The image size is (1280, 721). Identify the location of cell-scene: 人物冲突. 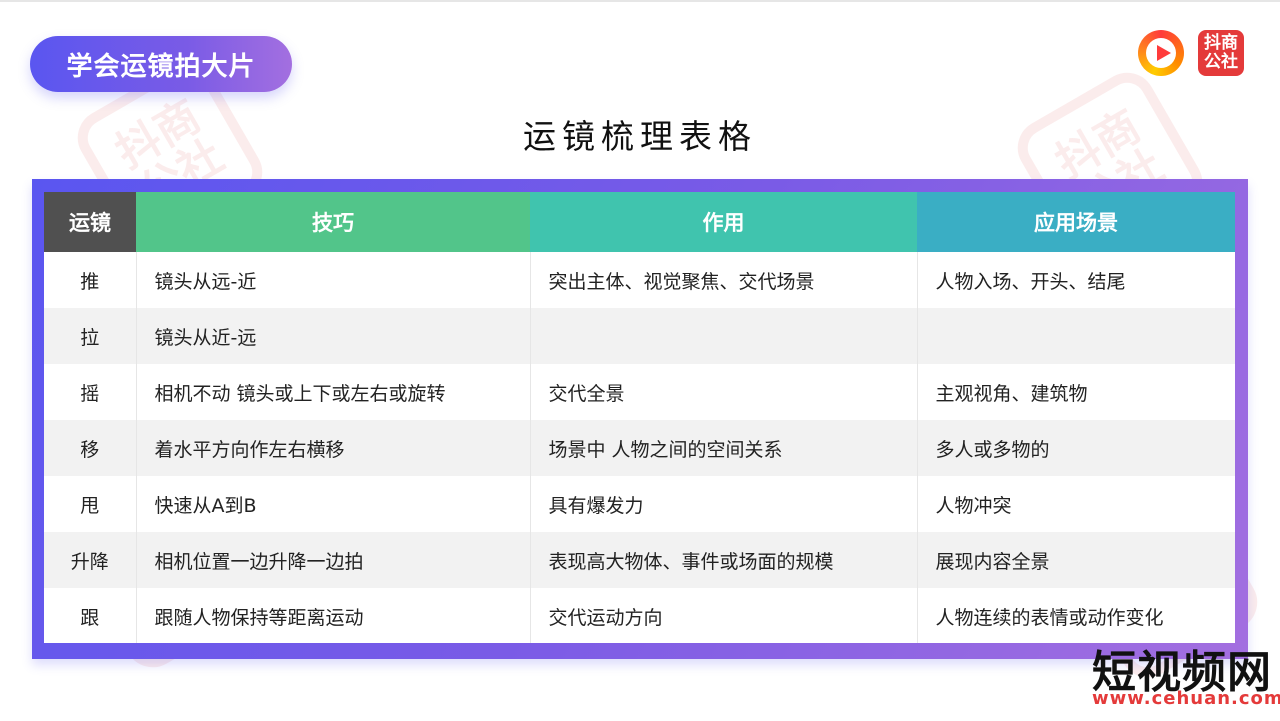
(1076, 504).